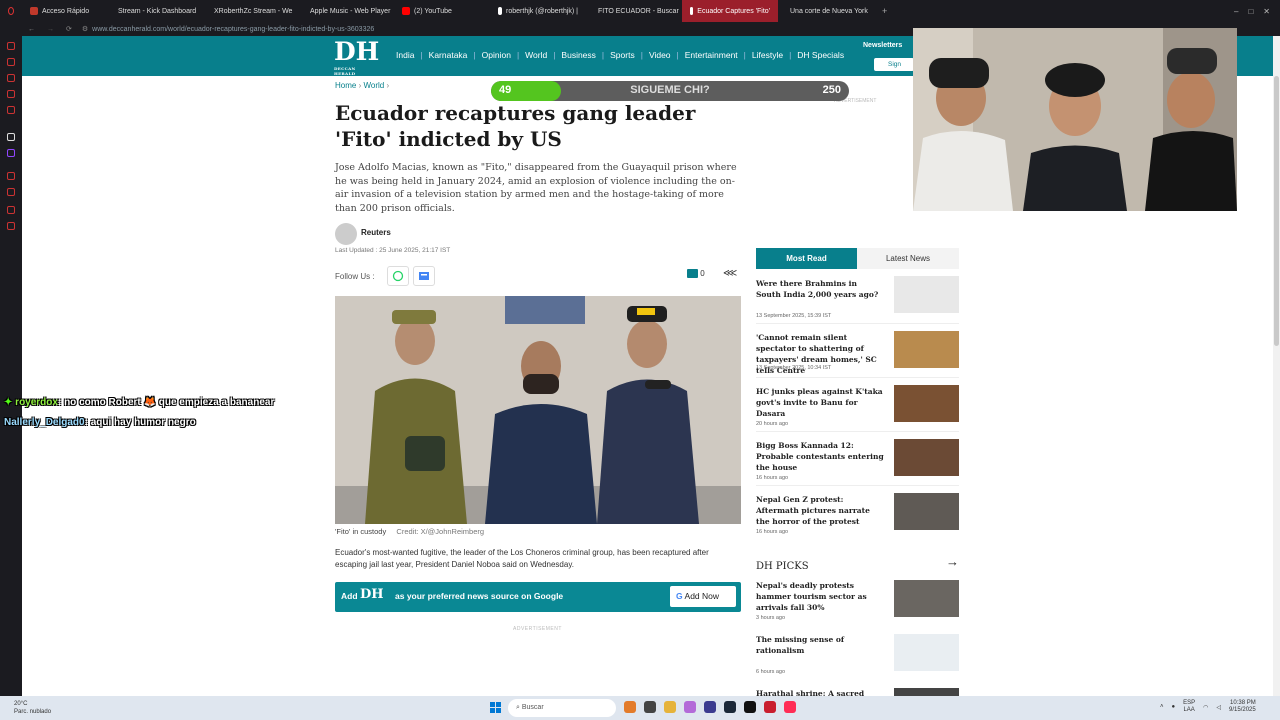  Describe the element at coordinates (11, 153) in the screenshot. I see `twitch-icon` at that location.